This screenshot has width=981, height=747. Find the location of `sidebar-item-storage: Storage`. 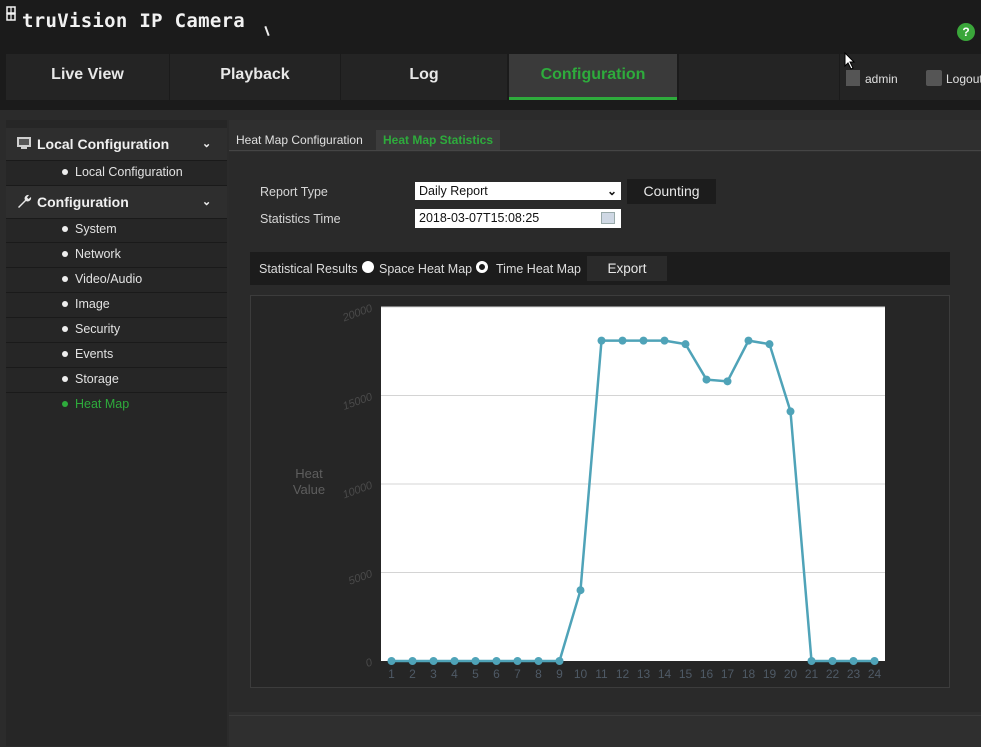

sidebar-item-storage: Storage is located at coordinates (116, 380).